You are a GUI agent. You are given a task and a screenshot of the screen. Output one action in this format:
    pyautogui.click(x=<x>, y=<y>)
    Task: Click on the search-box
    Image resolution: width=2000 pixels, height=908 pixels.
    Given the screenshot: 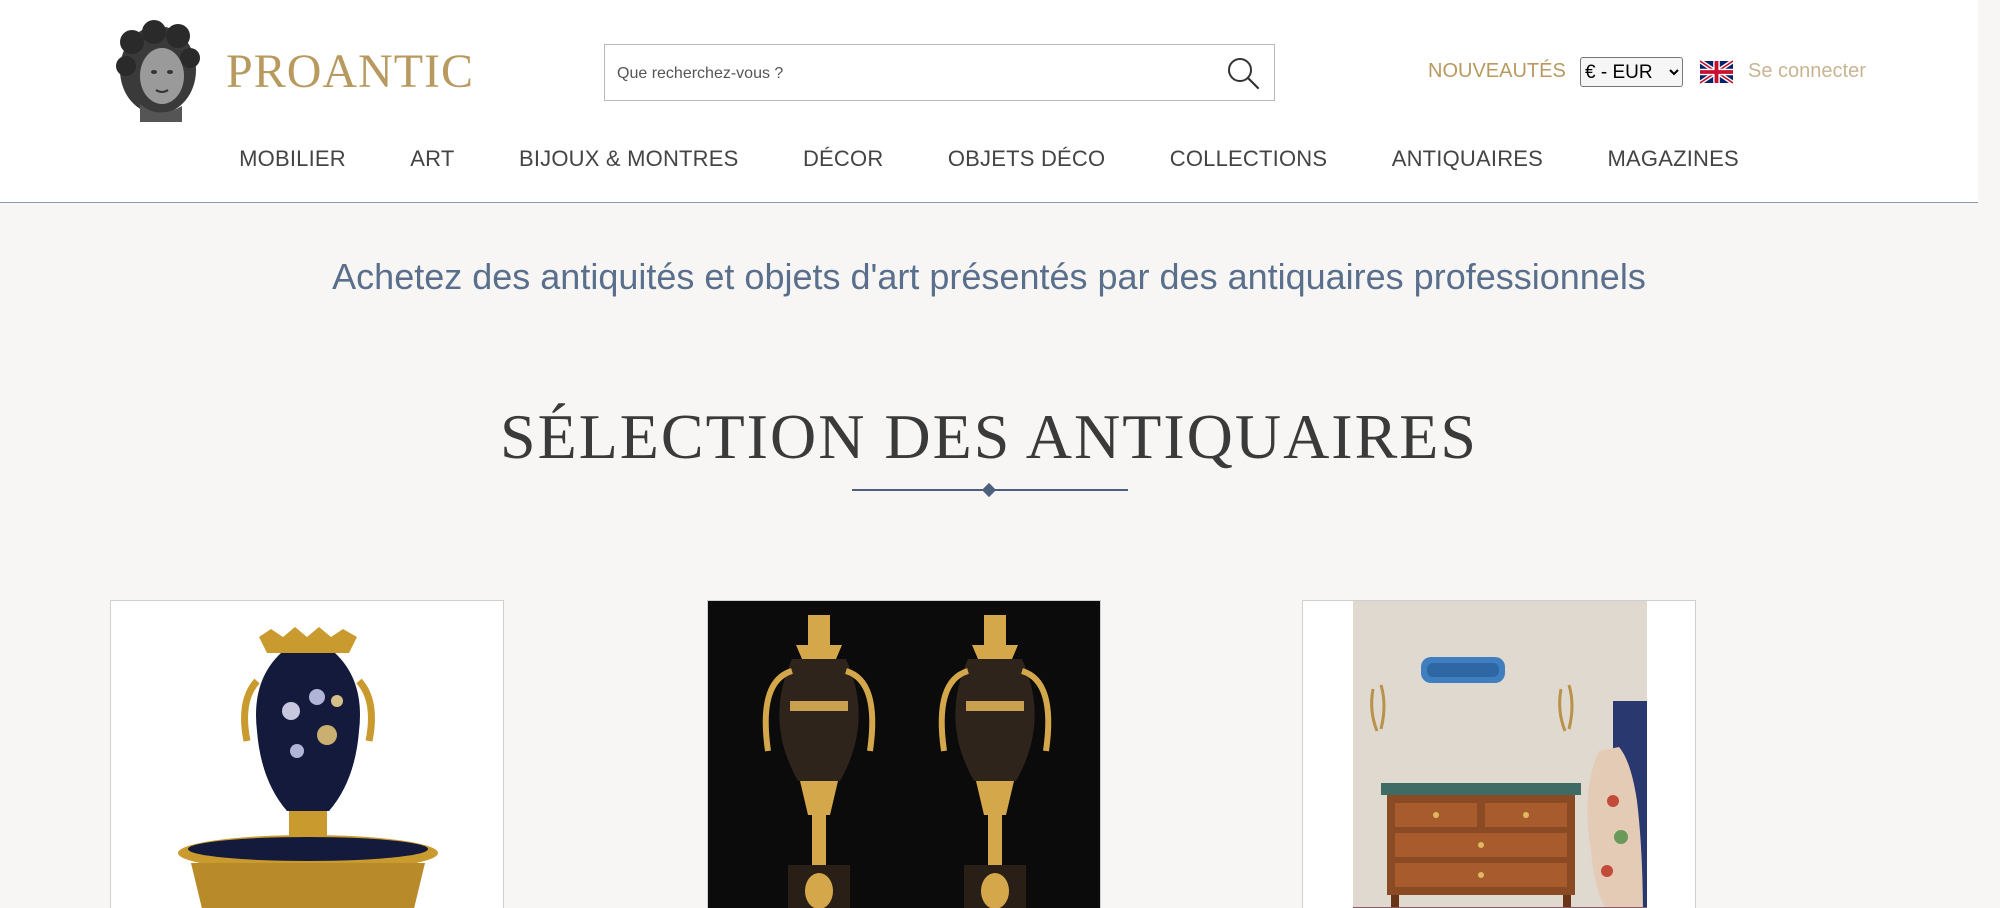 What is the action you would take?
    pyautogui.click(x=939, y=72)
    